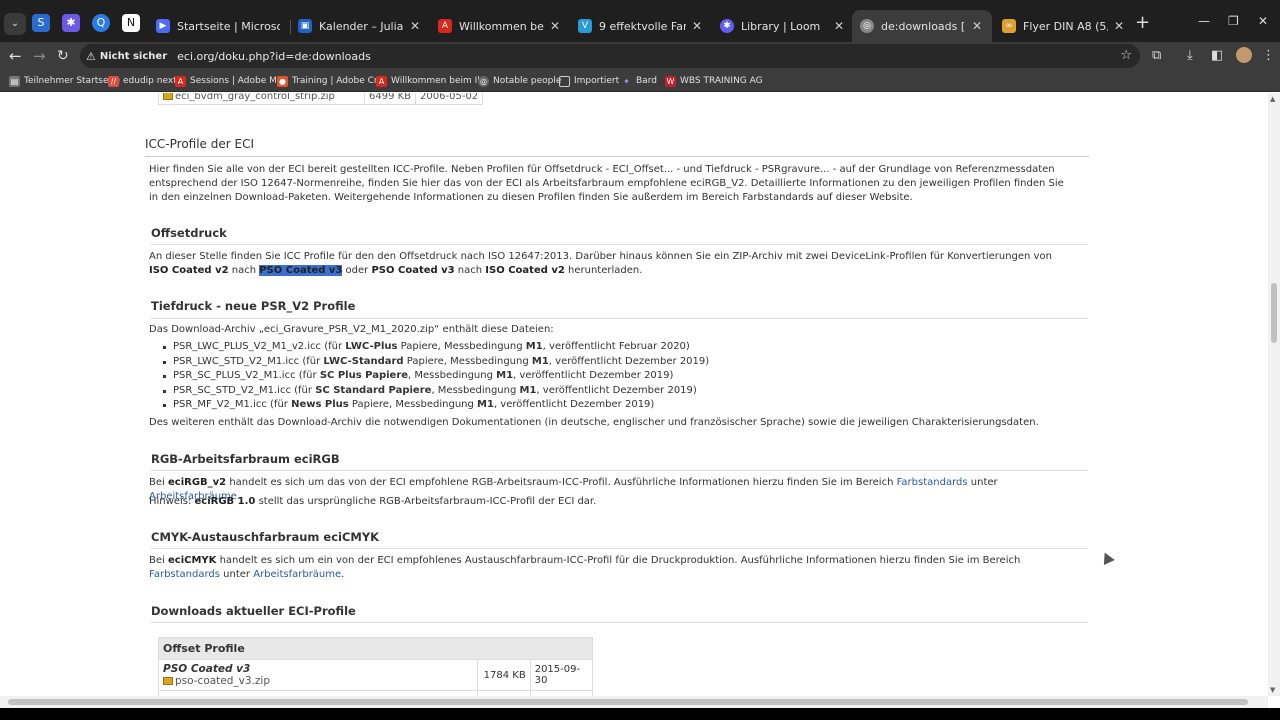 The width and height of the screenshot is (1280, 720). I want to click on settings-gear-icon: ✱, so click(71, 23).